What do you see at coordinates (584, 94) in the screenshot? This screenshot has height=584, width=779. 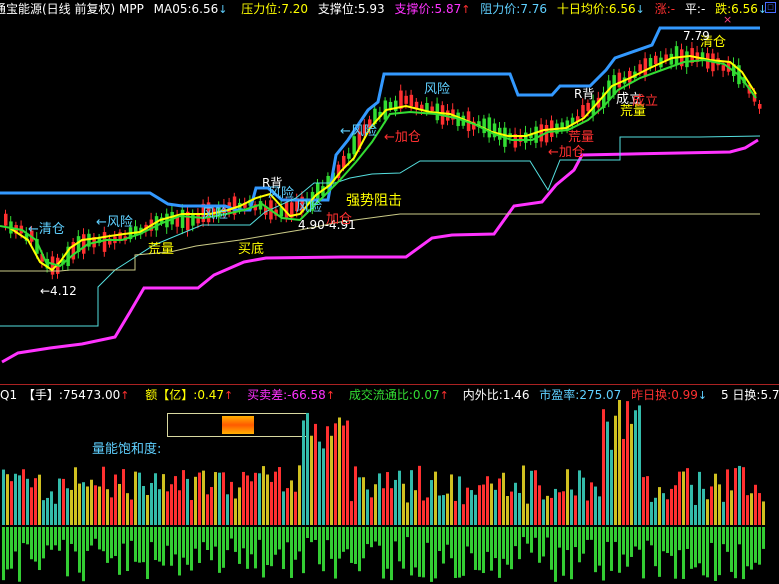 I see `bei-label-2: R背` at bounding box center [584, 94].